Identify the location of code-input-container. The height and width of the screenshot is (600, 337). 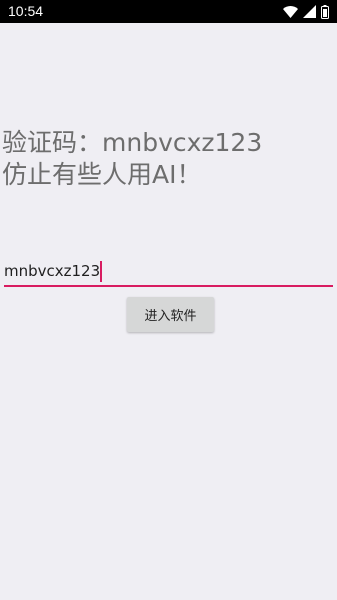
(168, 272).